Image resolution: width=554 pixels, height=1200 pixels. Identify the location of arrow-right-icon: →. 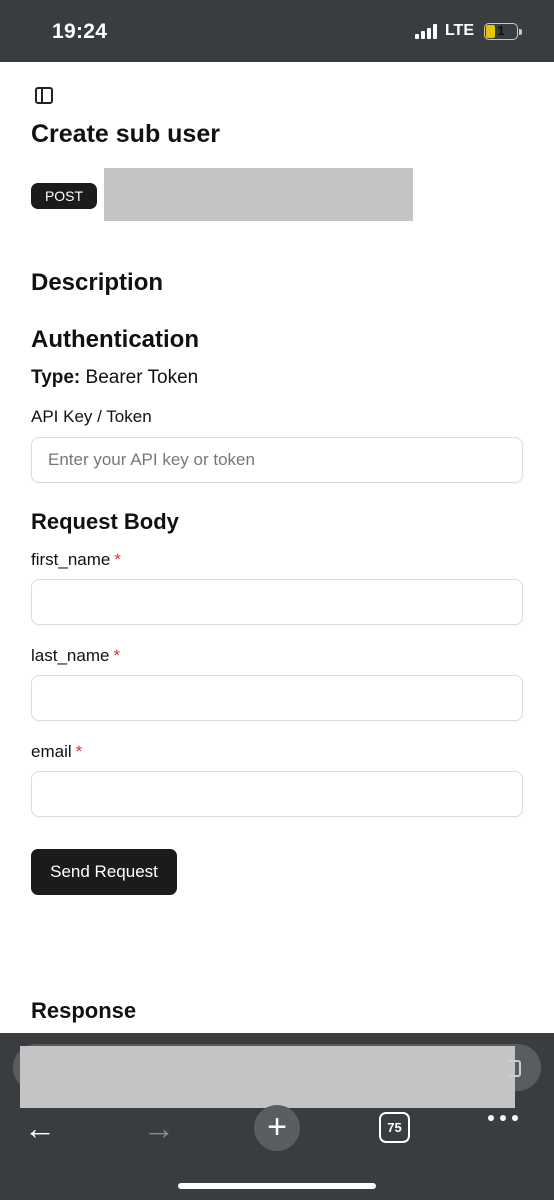
(160, 1128).